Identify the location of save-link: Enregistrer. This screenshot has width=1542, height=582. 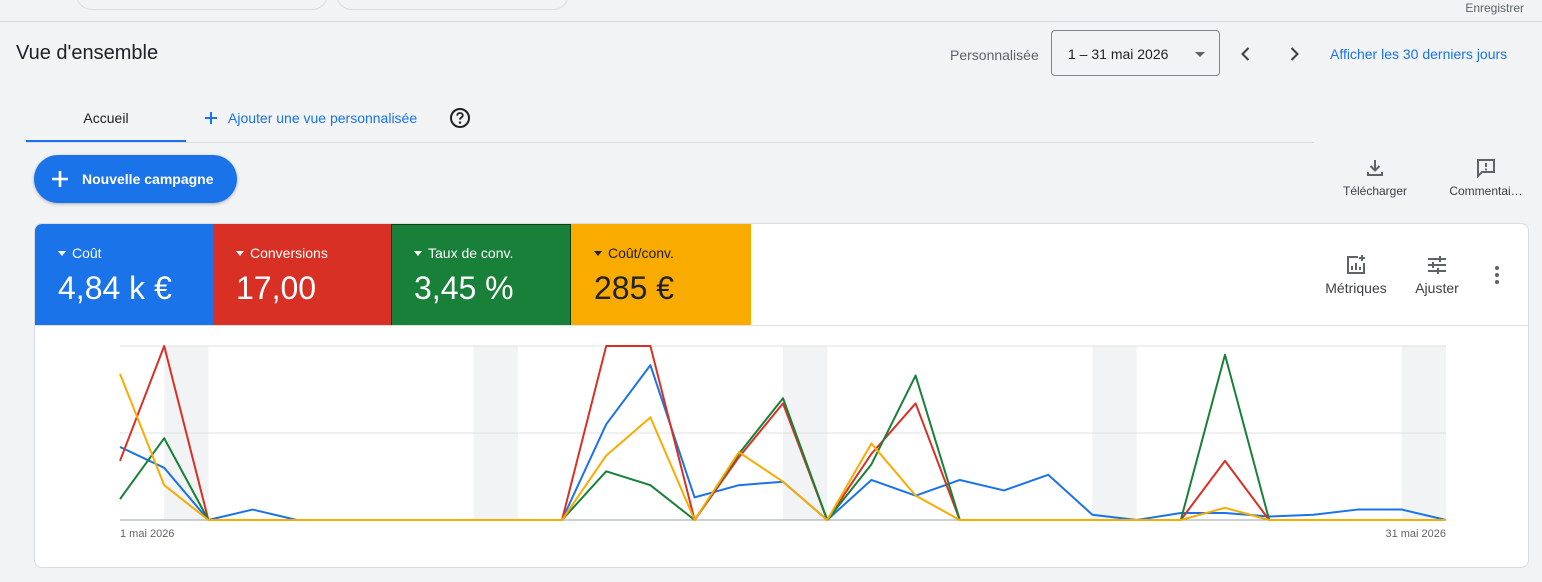
(1494, 8).